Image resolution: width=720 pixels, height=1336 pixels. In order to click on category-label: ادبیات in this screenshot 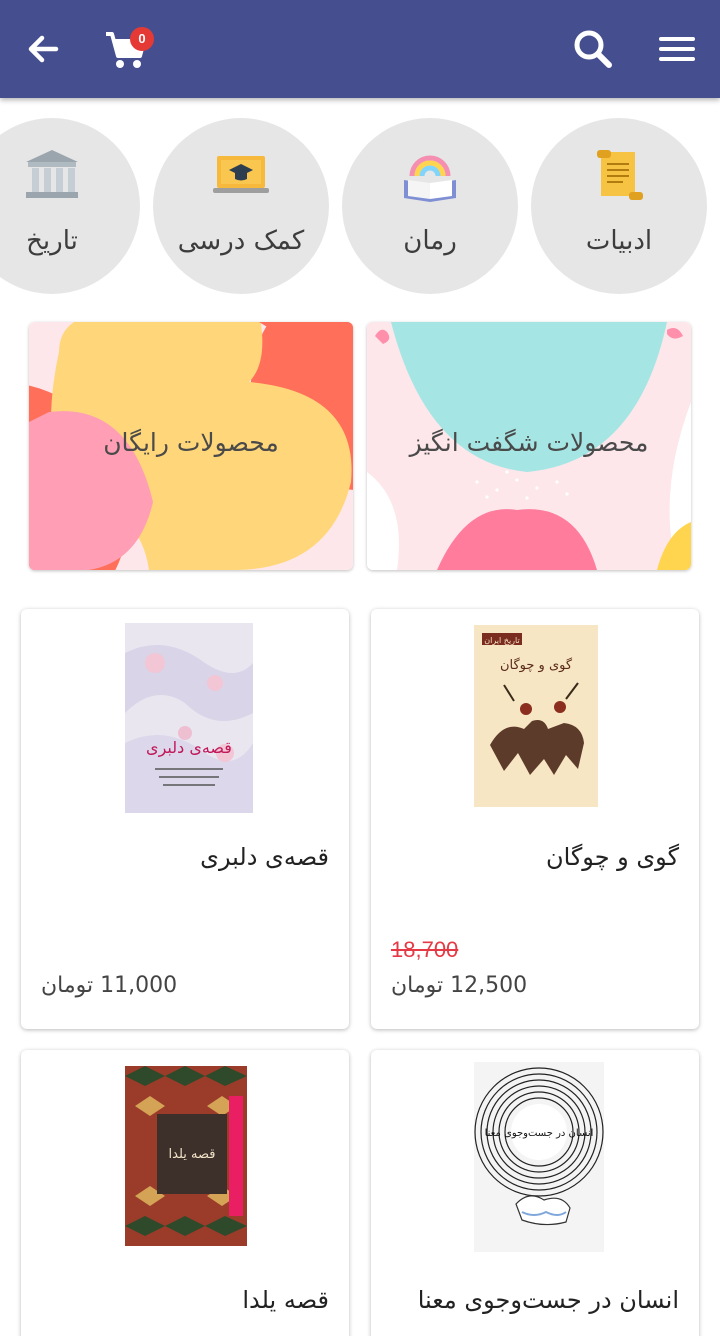, I will do `click(619, 241)`.